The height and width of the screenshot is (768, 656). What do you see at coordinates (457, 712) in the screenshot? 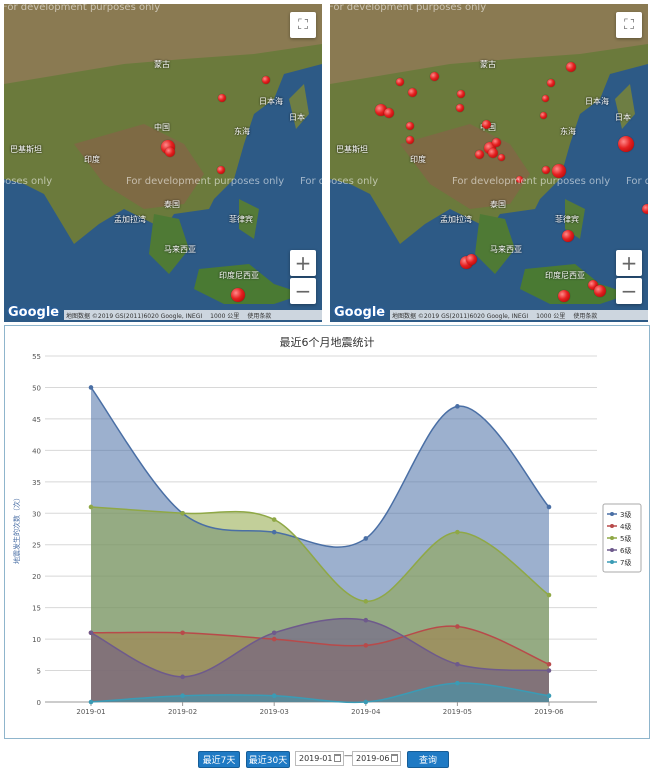
I see `x-tick-label: 2019-05` at bounding box center [457, 712].